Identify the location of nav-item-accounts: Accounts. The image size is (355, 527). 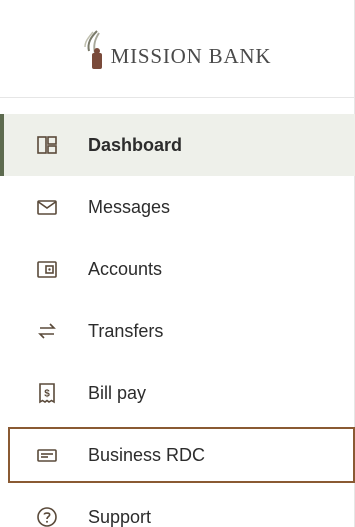
(177, 269).